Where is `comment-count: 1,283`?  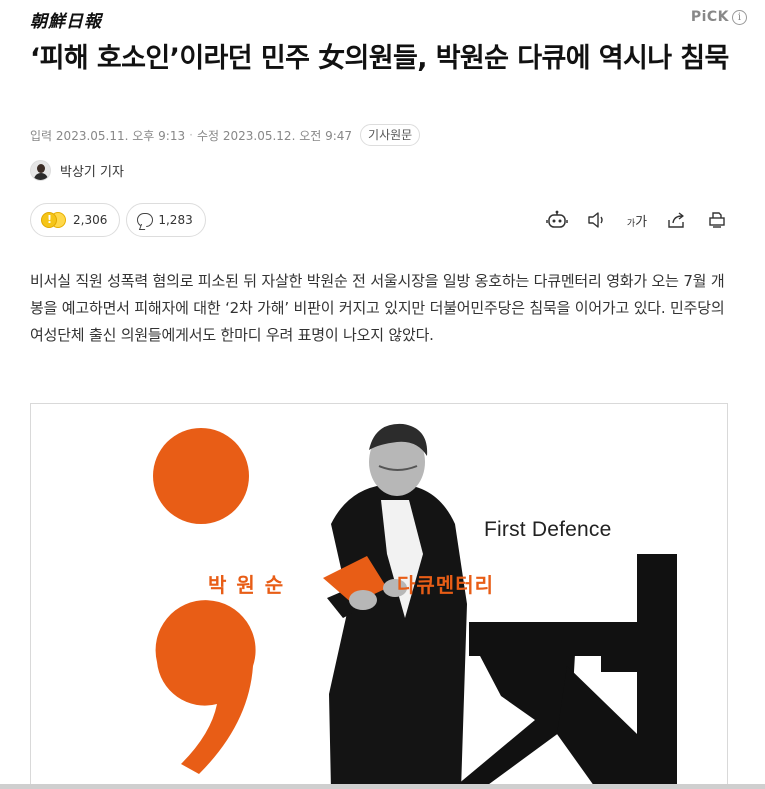
comment-count: 1,283 is located at coordinates (175, 220).